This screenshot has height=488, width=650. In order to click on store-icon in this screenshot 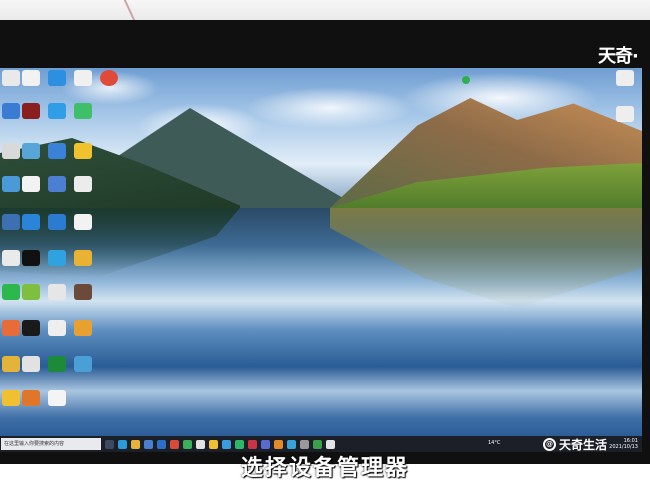, I will do `click(148, 444)`.